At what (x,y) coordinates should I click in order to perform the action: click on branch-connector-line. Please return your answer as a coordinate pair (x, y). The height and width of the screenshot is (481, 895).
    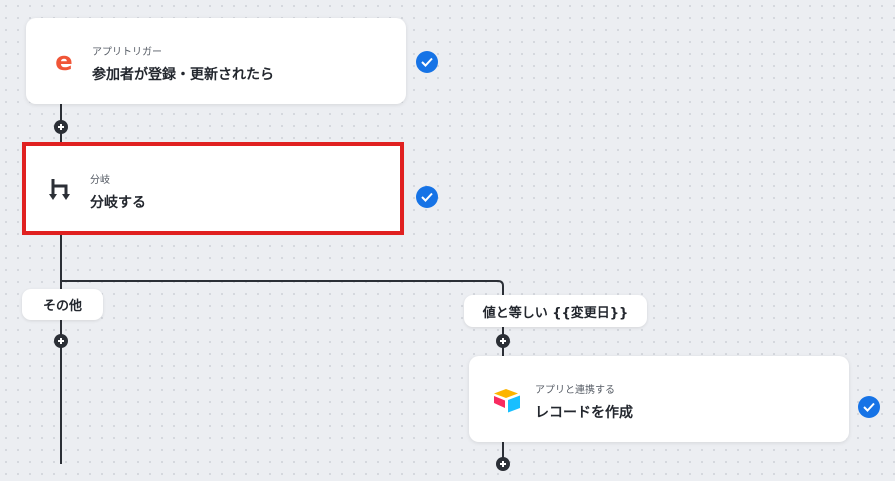
    Looking at the image, I should click on (279, 281).